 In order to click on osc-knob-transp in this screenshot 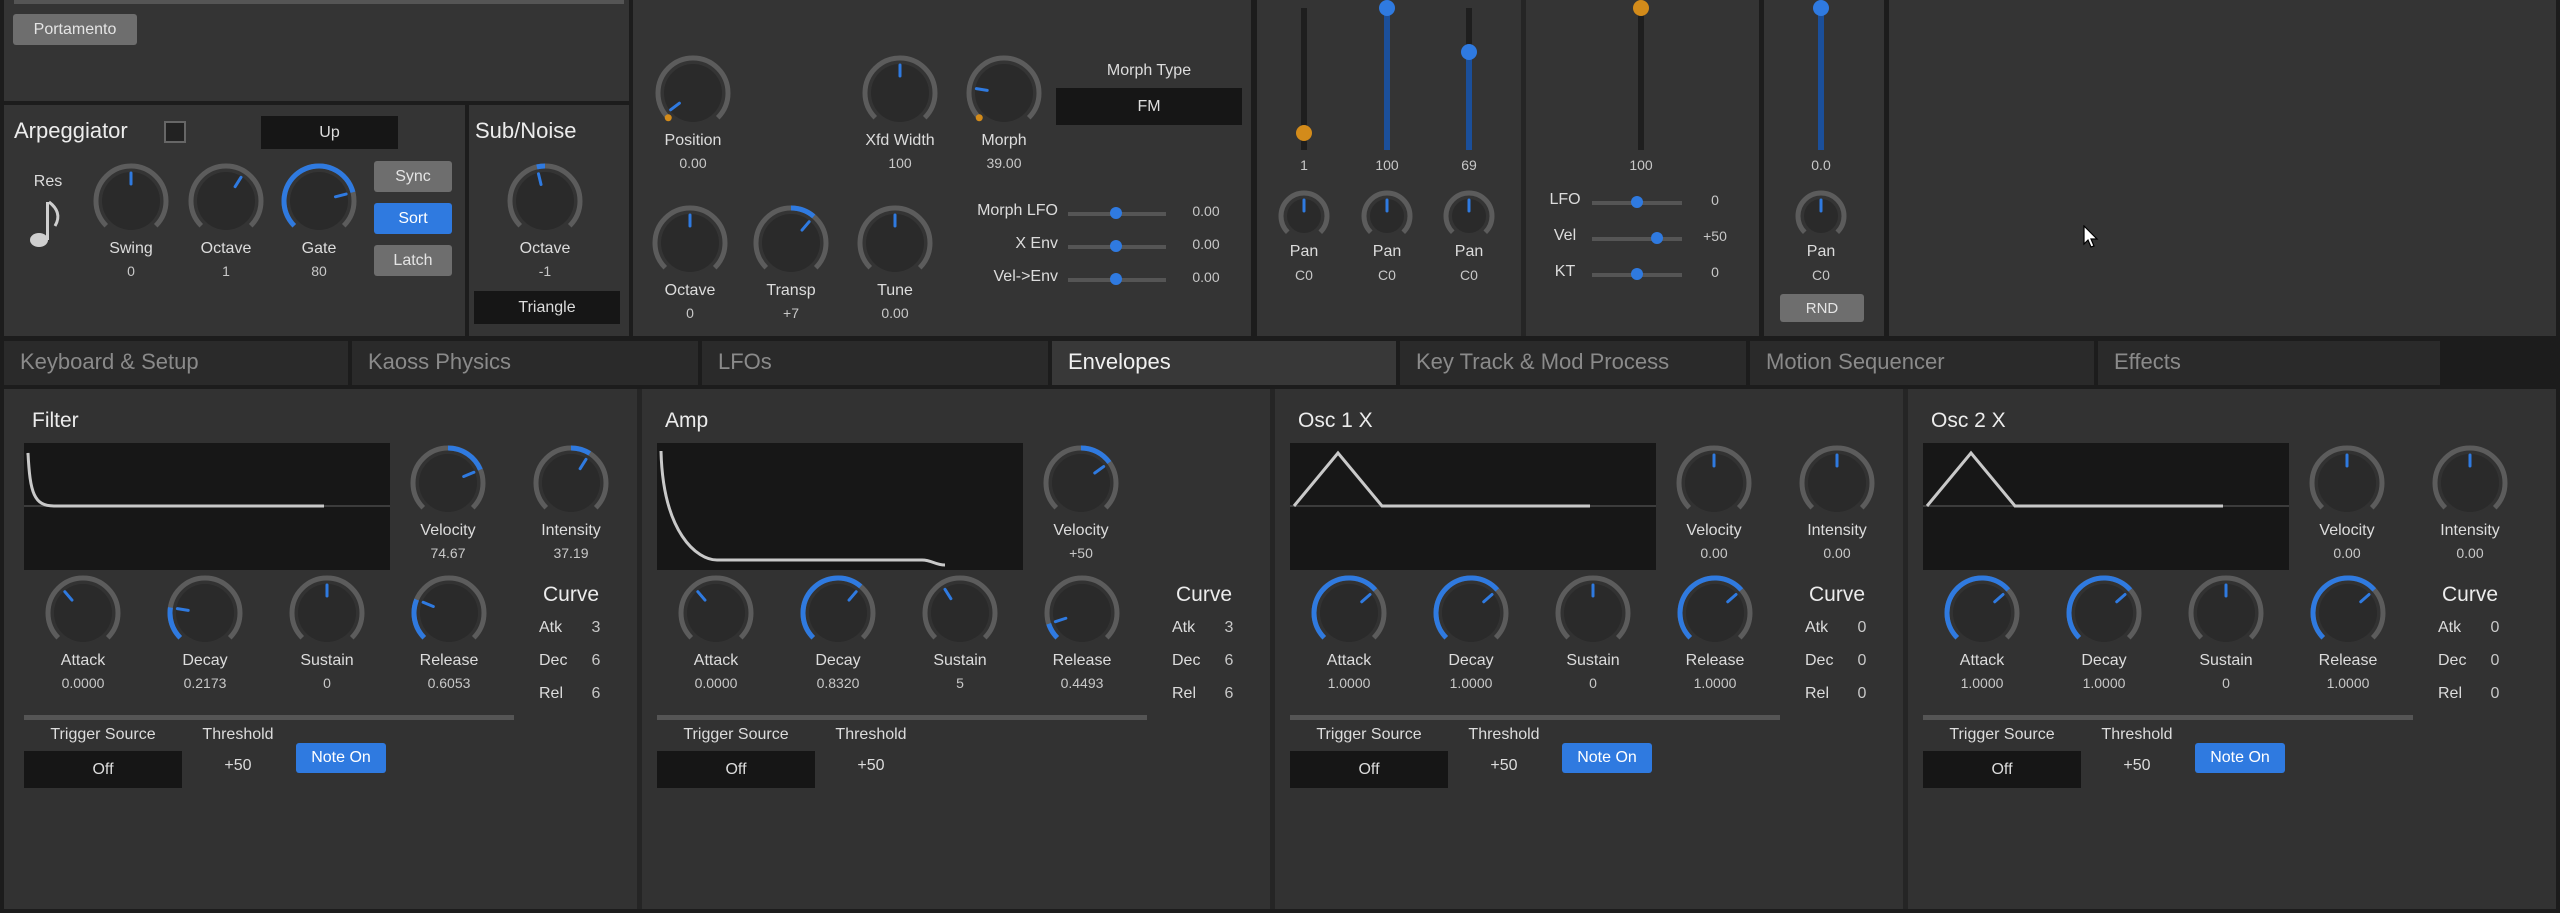, I will do `click(791, 243)`.